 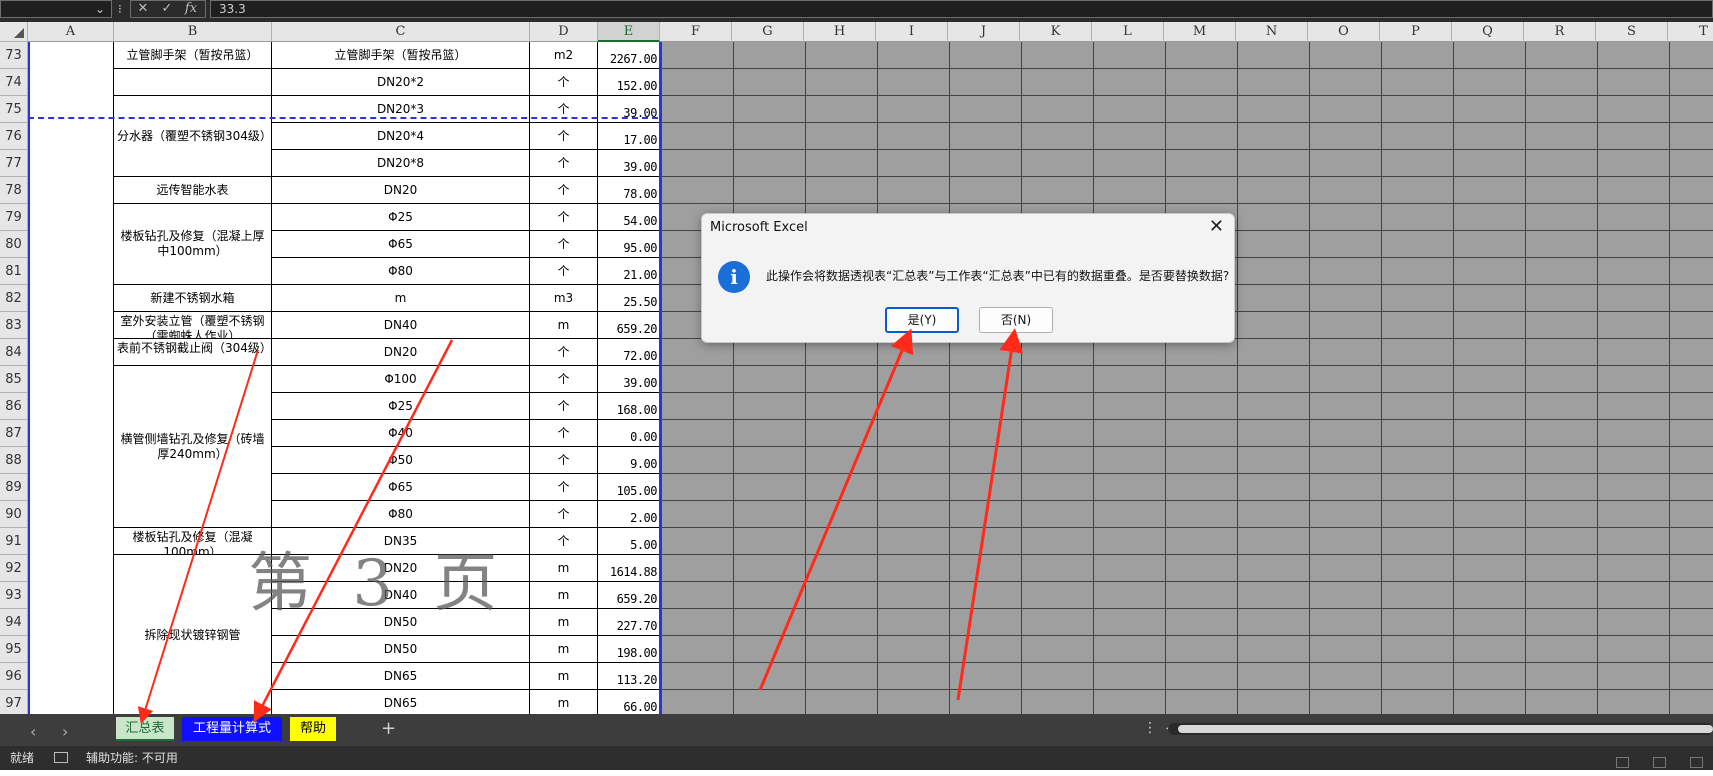 I want to click on sheet-tab-quantity: 工程量计算式, so click(x=232, y=729).